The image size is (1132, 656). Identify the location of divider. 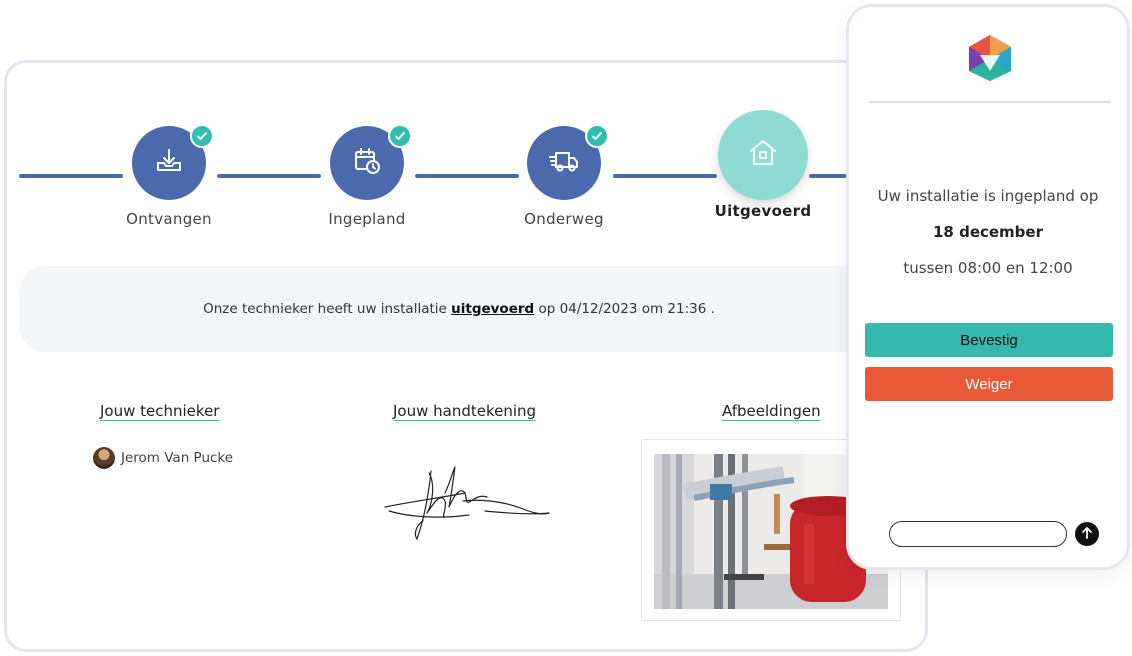
(990, 102).